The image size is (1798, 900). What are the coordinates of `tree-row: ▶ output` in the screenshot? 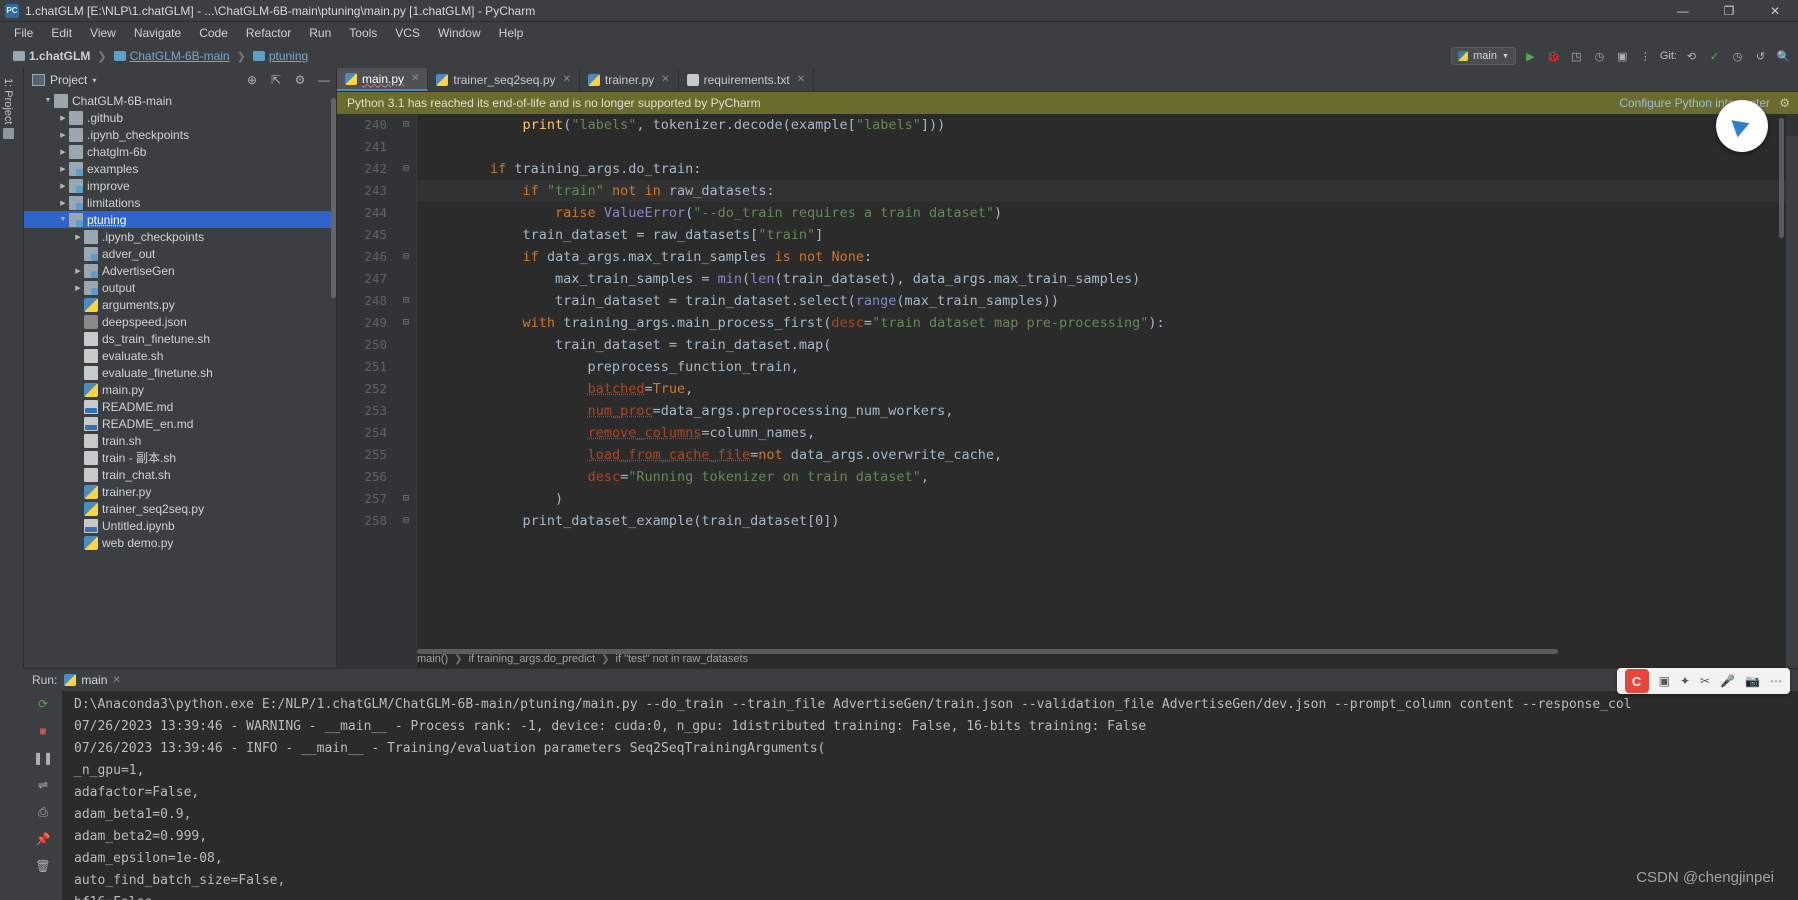 It's located at (180, 287).